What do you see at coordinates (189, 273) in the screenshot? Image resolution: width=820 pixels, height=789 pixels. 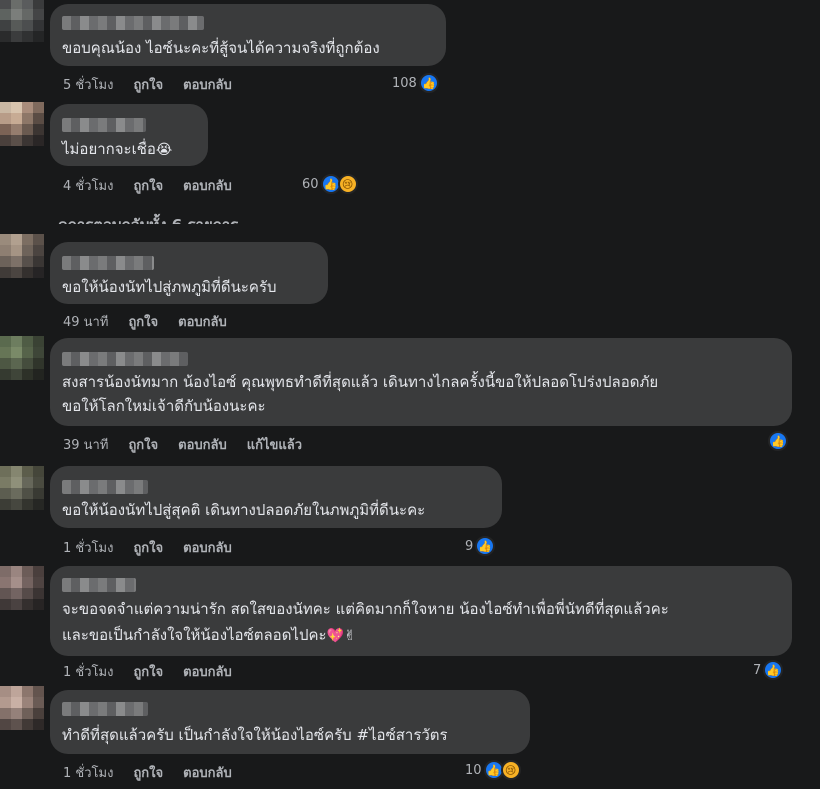 I see `comment-bubble: ขอให้น้องนัทไปสู่ภพภูมิที่ดีนะครับ` at bounding box center [189, 273].